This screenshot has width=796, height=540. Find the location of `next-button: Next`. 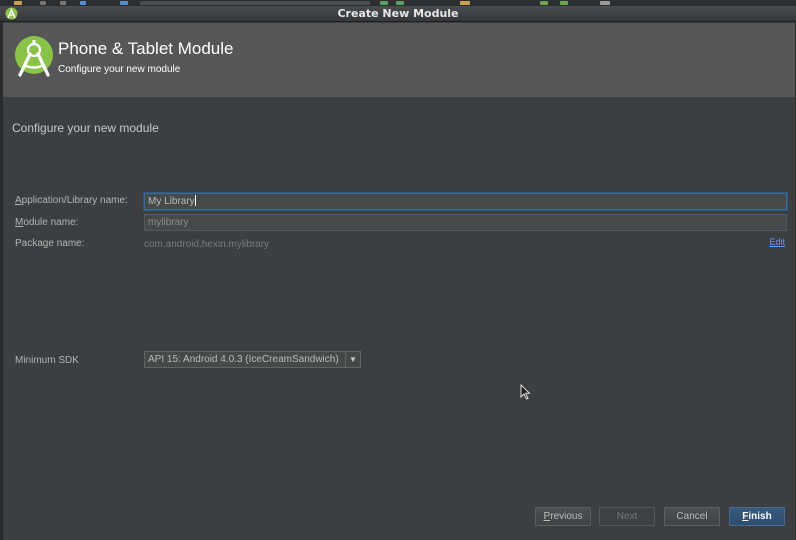

next-button: Next is located at coordinates (627, 516).